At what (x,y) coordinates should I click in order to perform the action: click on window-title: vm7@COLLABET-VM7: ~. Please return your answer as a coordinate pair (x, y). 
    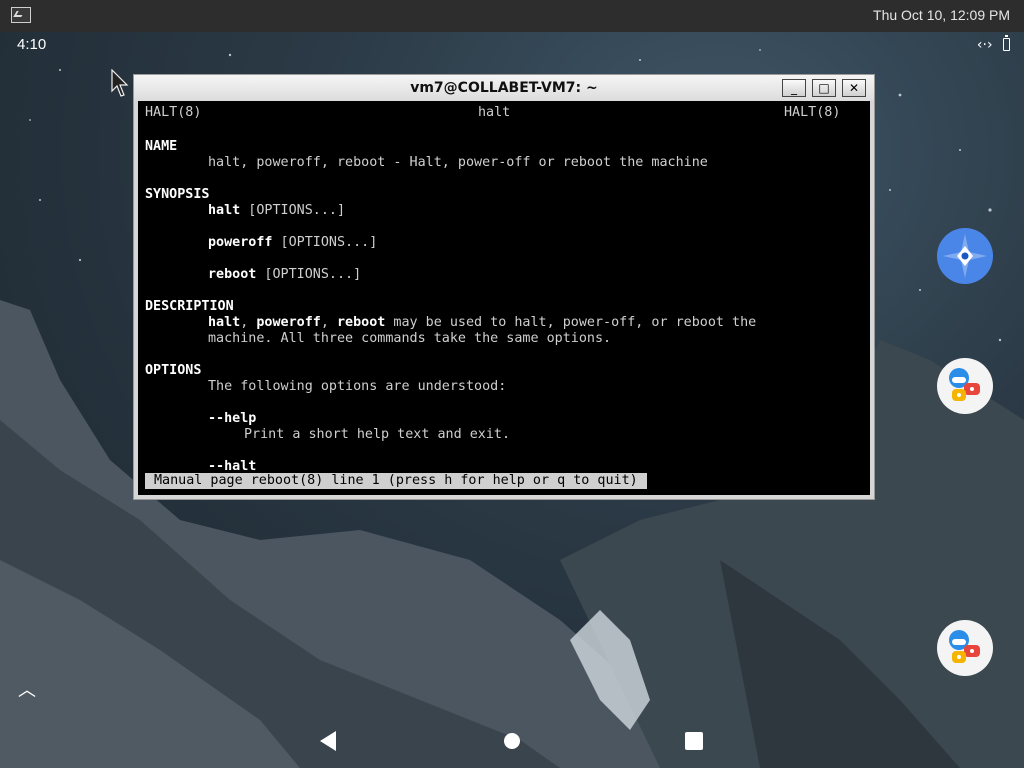
    Looking at the image, I should click on (504, 88).